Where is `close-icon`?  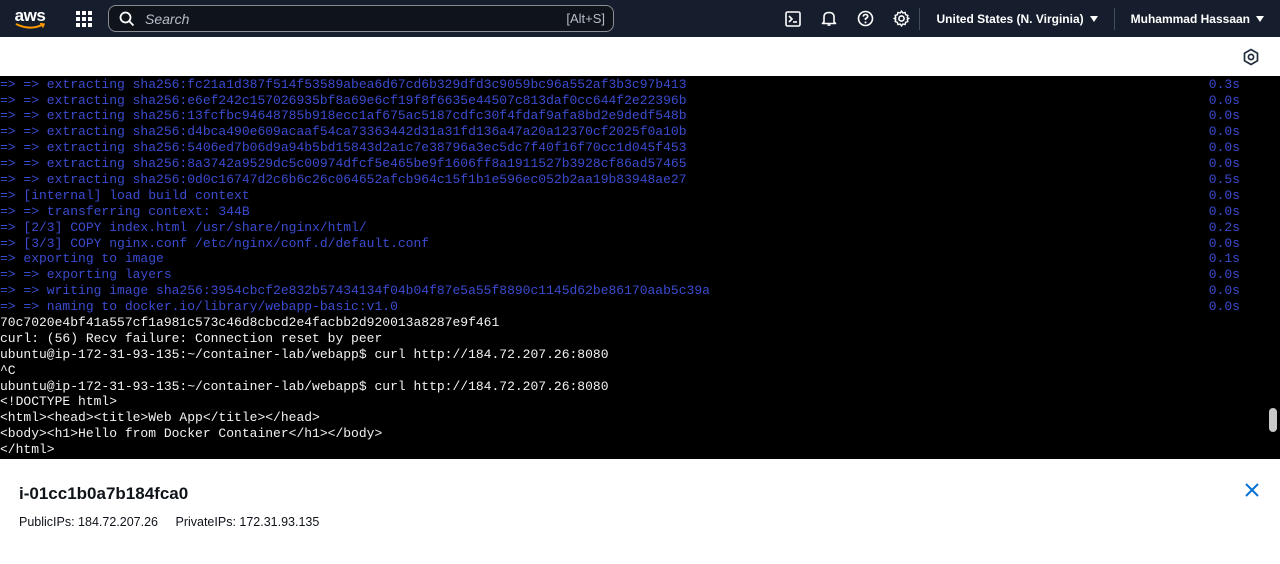
close-icon is located at coordinates (1252, 490).